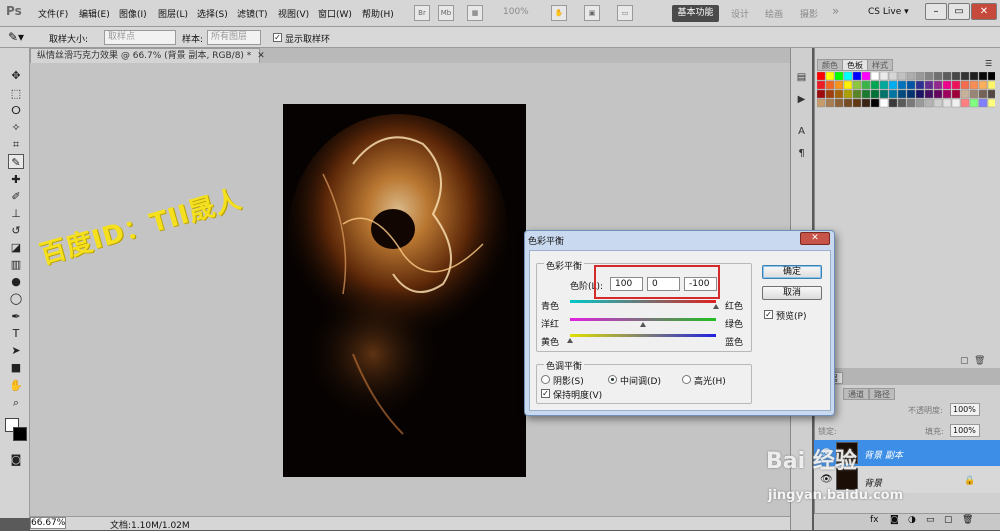 The width and height of the screenshot is (1000, 531). Describe the element at coordinates (801, 131) in the screenshot. I see `character-panel-icon: A` at that location.